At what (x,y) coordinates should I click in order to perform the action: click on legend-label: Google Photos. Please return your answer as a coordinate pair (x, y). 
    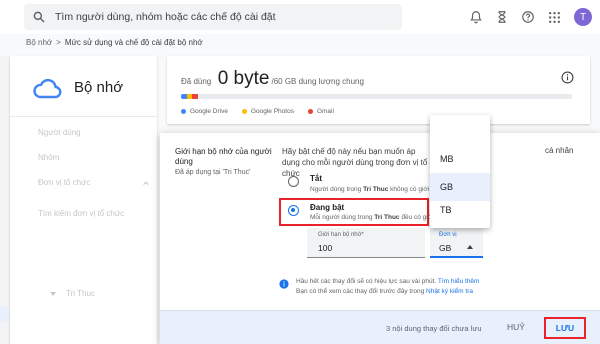
    Looking at the image, I should click on (272, 111).